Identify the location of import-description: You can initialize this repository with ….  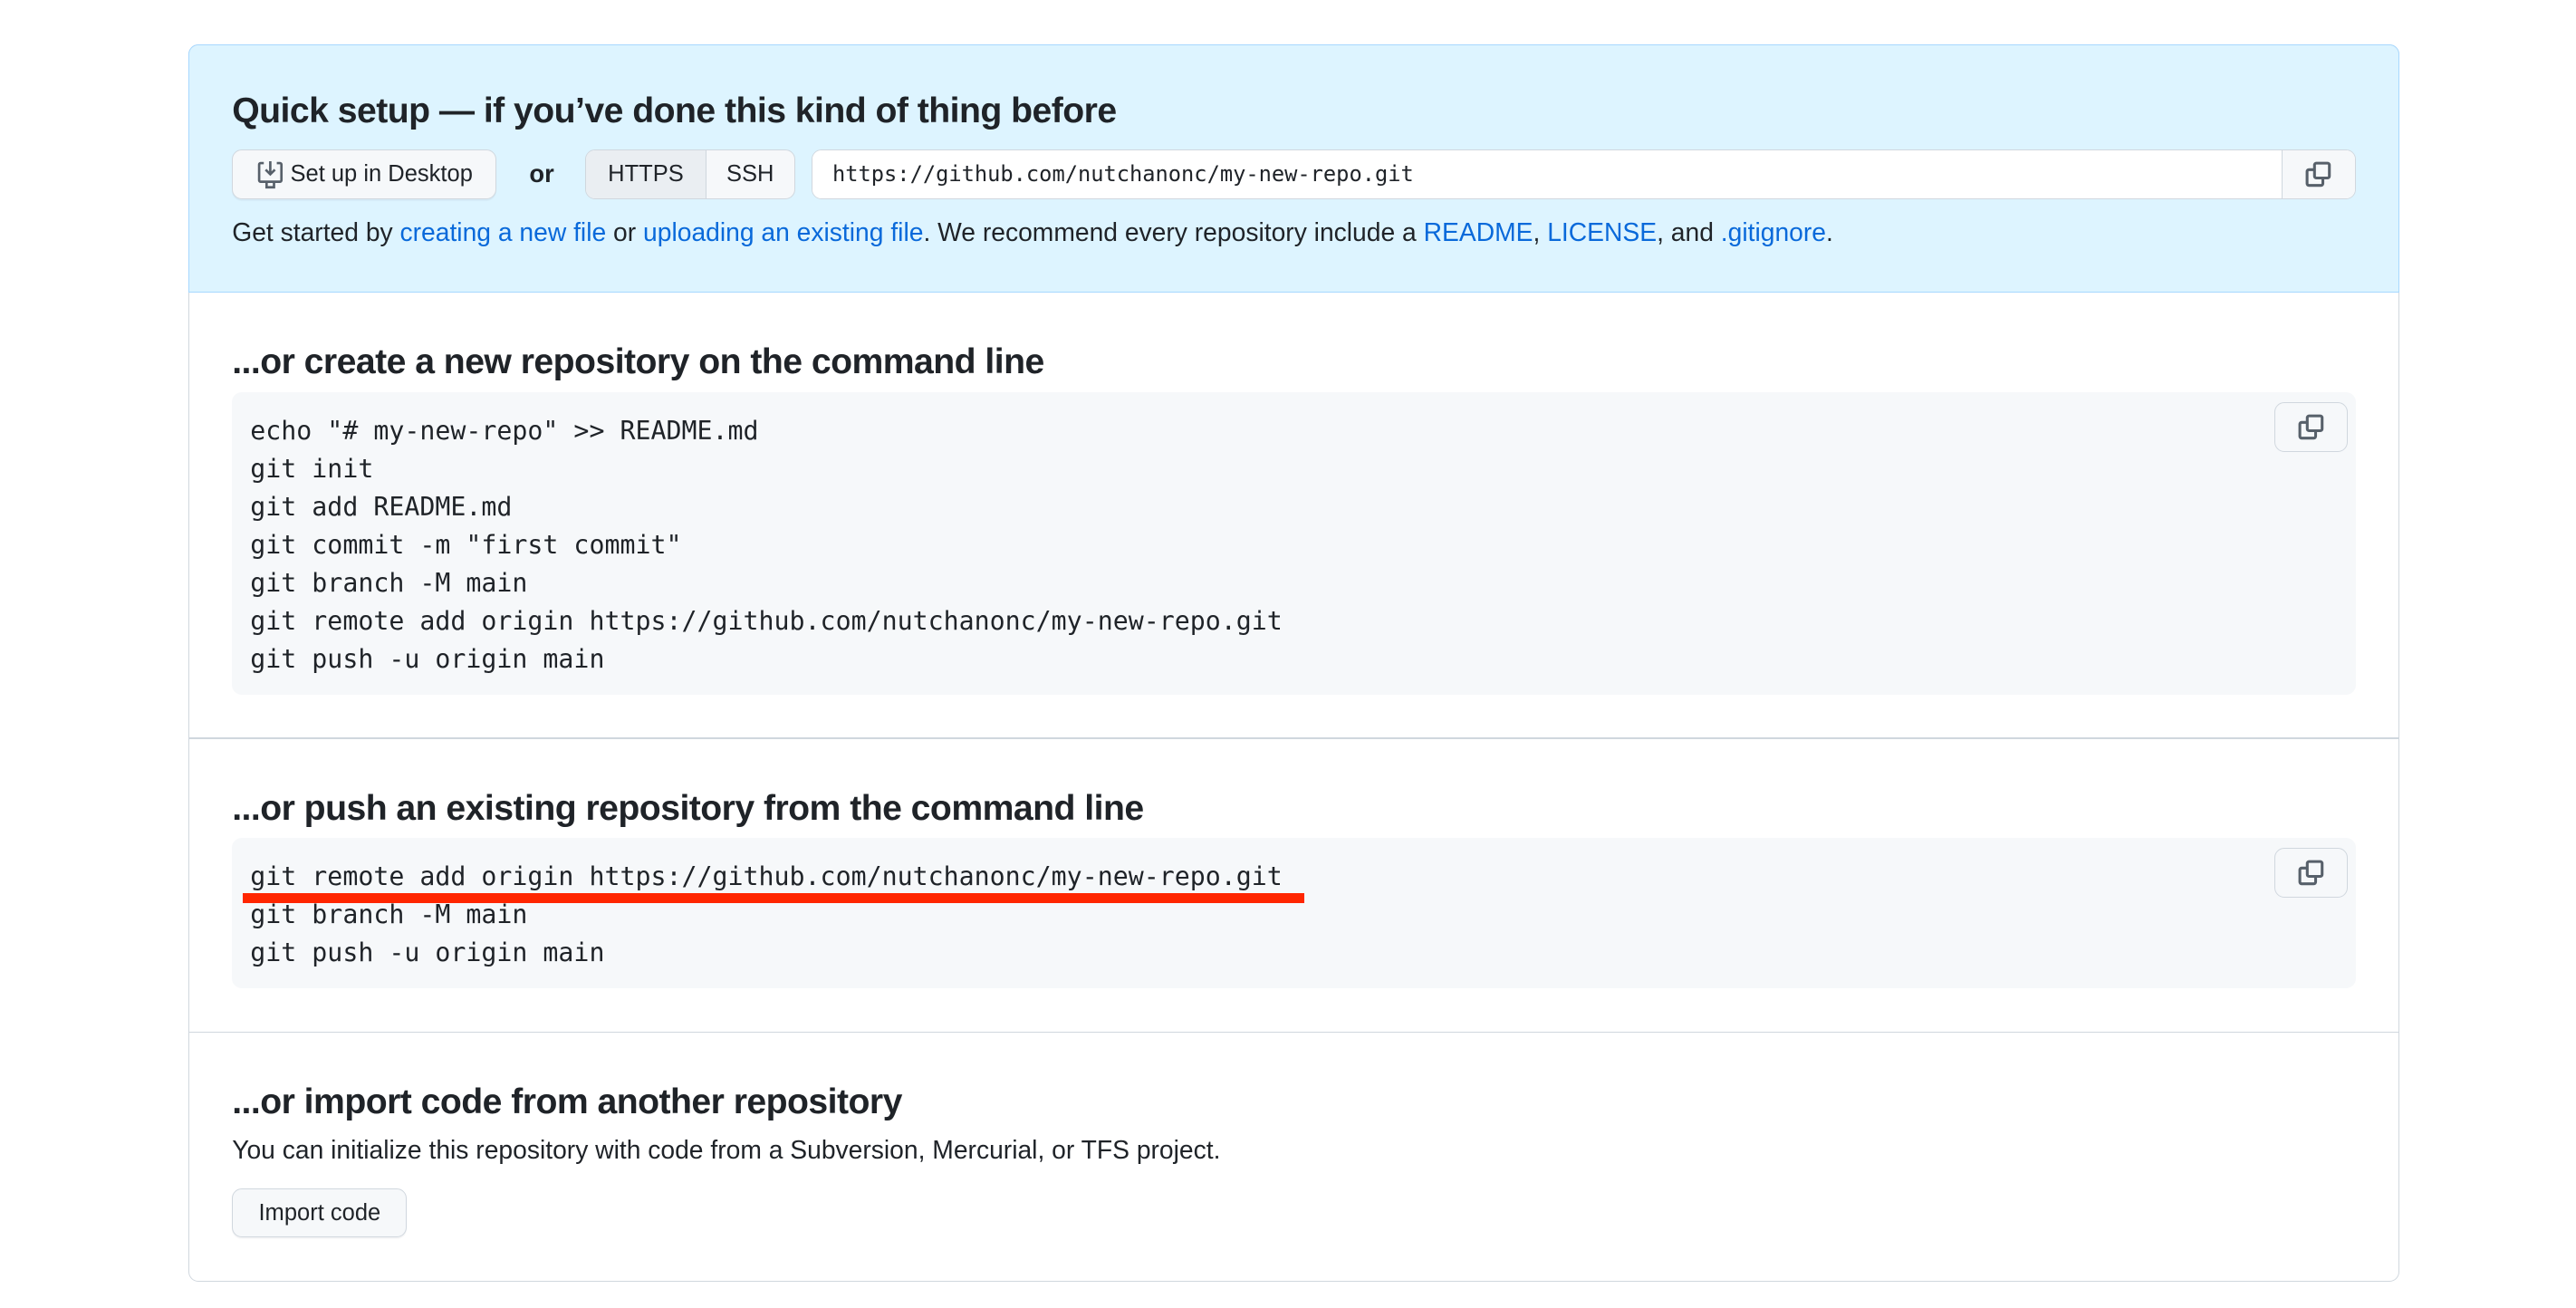
(726, 1150).